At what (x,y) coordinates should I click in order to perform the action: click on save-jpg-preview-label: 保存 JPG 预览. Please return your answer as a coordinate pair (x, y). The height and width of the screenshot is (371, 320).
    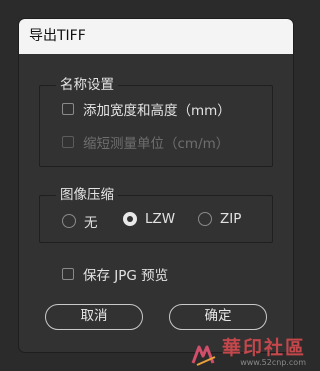
    Looking at the image, I should click on (126, 276).